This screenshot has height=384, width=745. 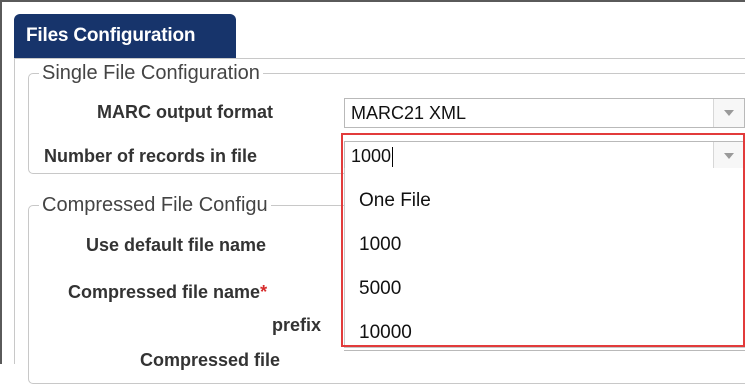 What do you see at coordinates (395, 201) in the screenshot?
I see `dropdown-option: One File` at bounding box center [395, 201].